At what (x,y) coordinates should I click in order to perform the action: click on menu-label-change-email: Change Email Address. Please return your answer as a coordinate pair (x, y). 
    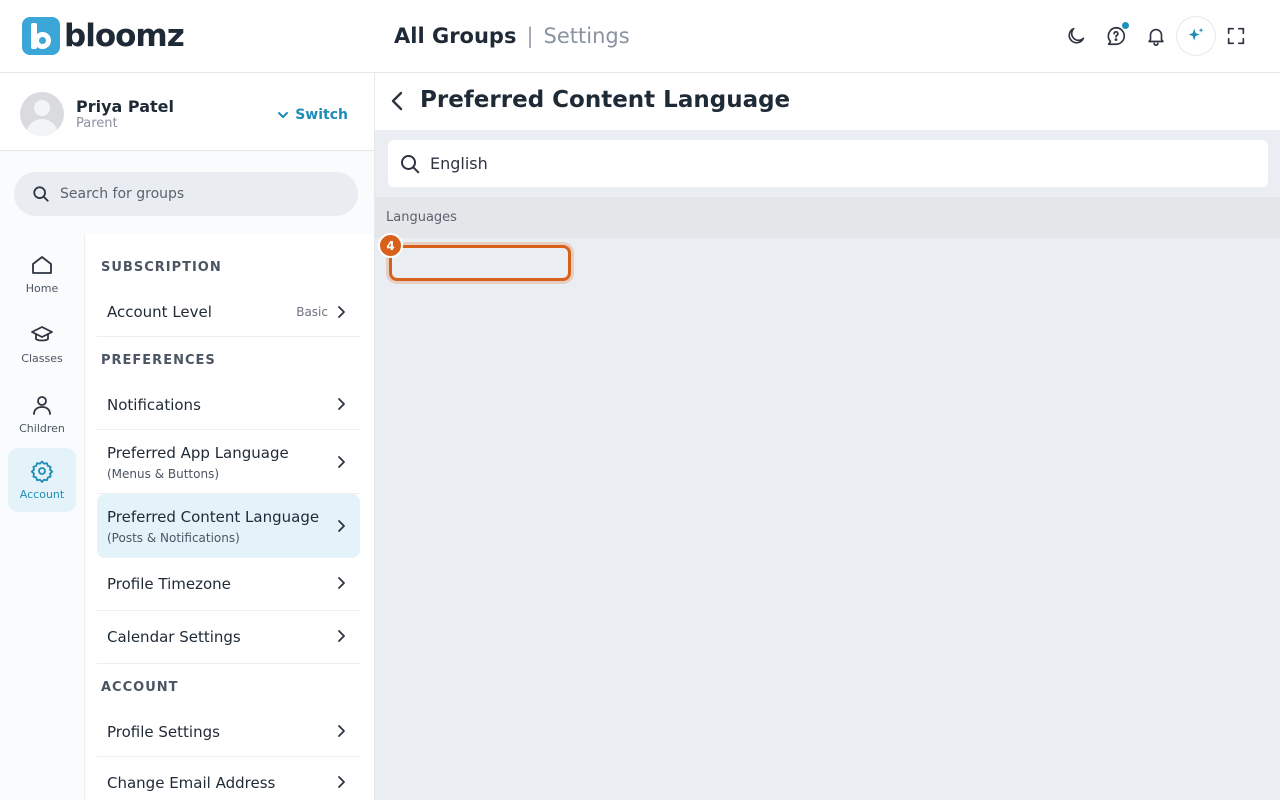
    Looking at the image, I should click on (191, 783).